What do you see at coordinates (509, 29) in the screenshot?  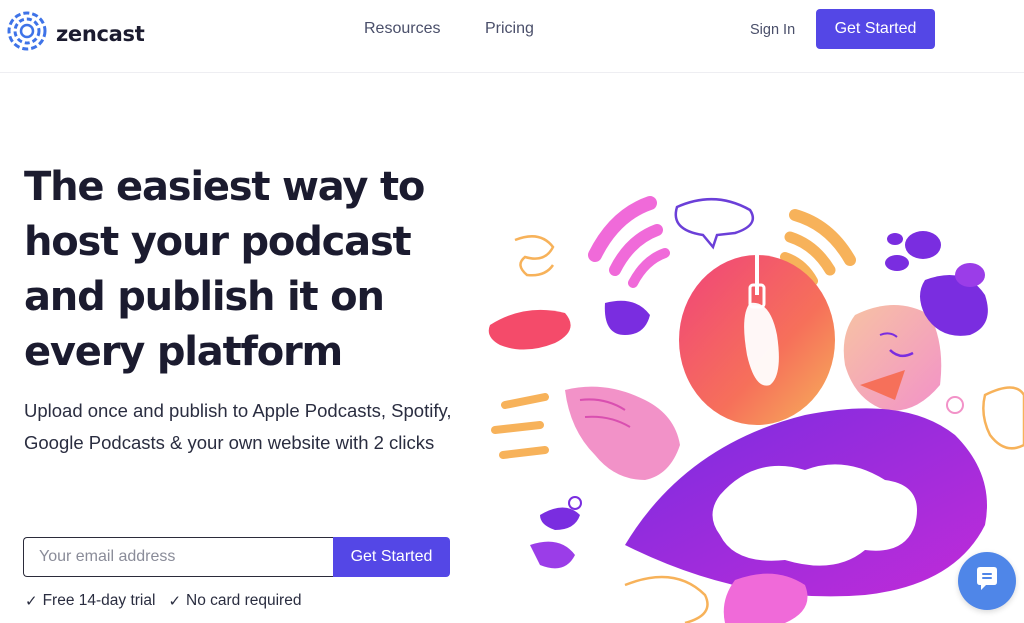 I see `nav-pricing-link: Pricing` at bounding box center [509, 29].